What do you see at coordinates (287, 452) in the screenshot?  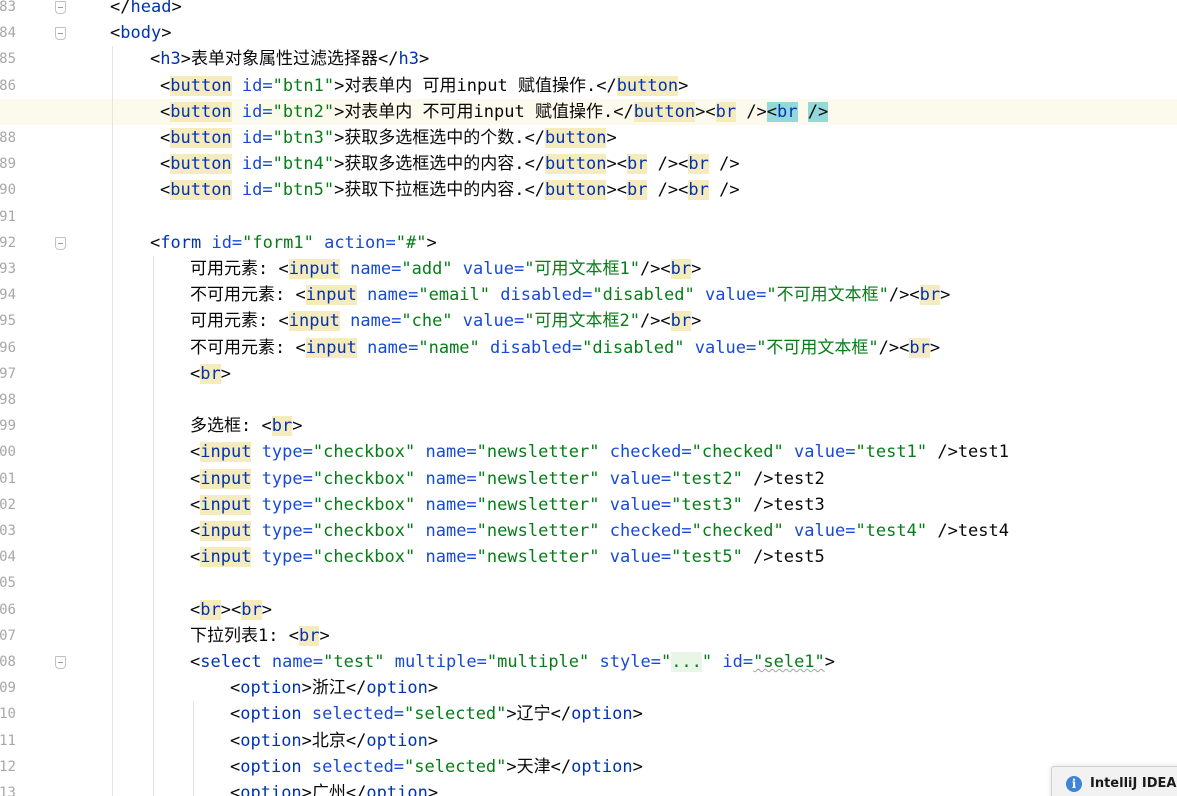 I see `code-token: type=` at bounding box center [287, 452].